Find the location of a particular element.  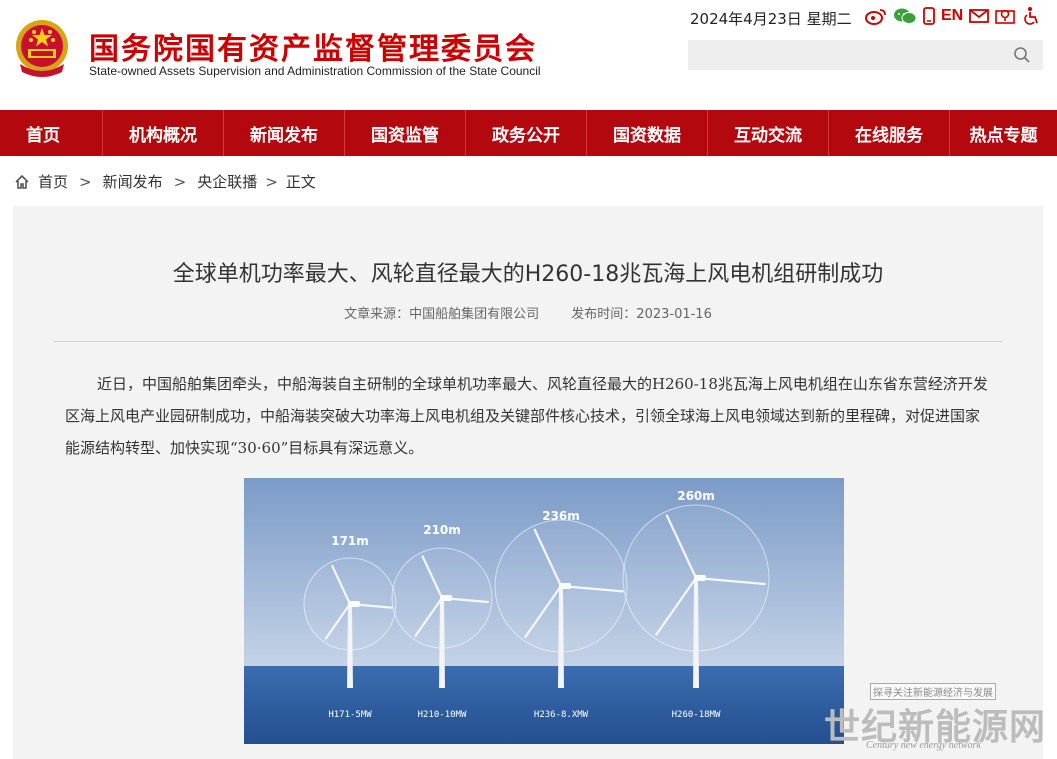

rotor-diameter-label: 210m is located at coordinates (442, 530).